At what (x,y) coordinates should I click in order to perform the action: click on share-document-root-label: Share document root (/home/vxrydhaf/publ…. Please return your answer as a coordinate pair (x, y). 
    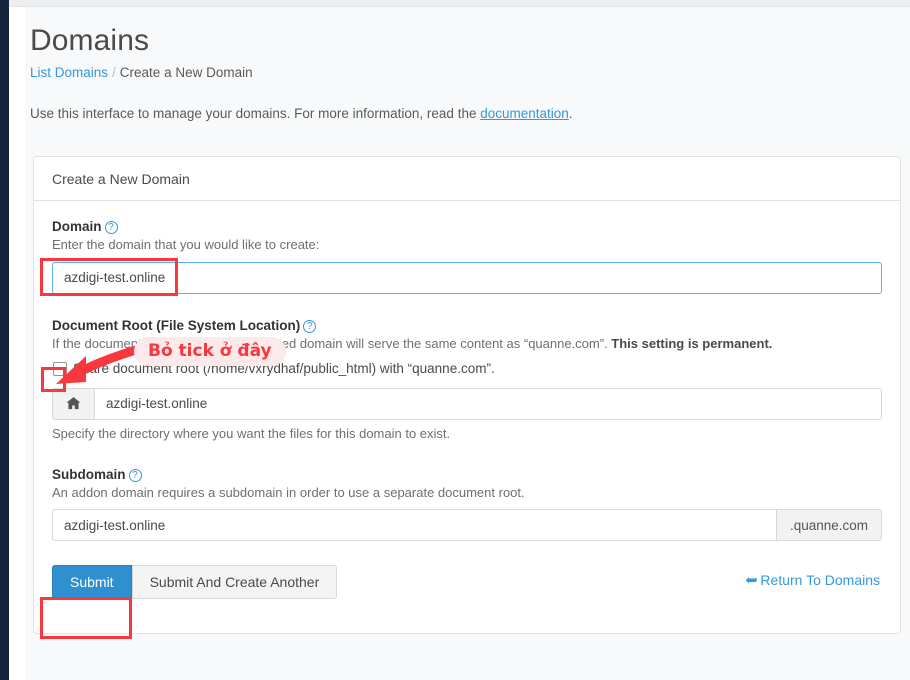
    Looking at the image, I should click on (284, 368).